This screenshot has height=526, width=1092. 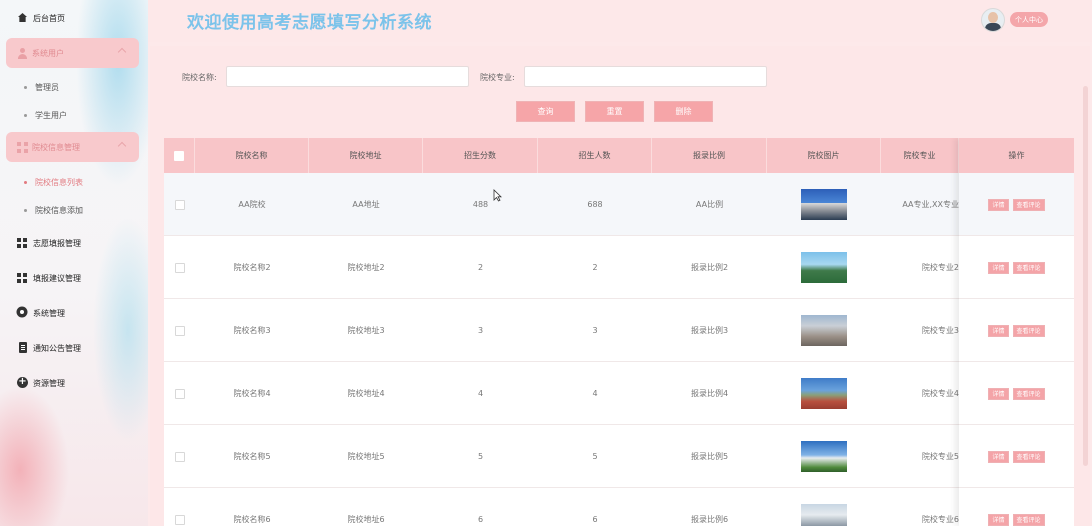 I want to click on mouse-cursor-icon, so click(x=497, y=195).